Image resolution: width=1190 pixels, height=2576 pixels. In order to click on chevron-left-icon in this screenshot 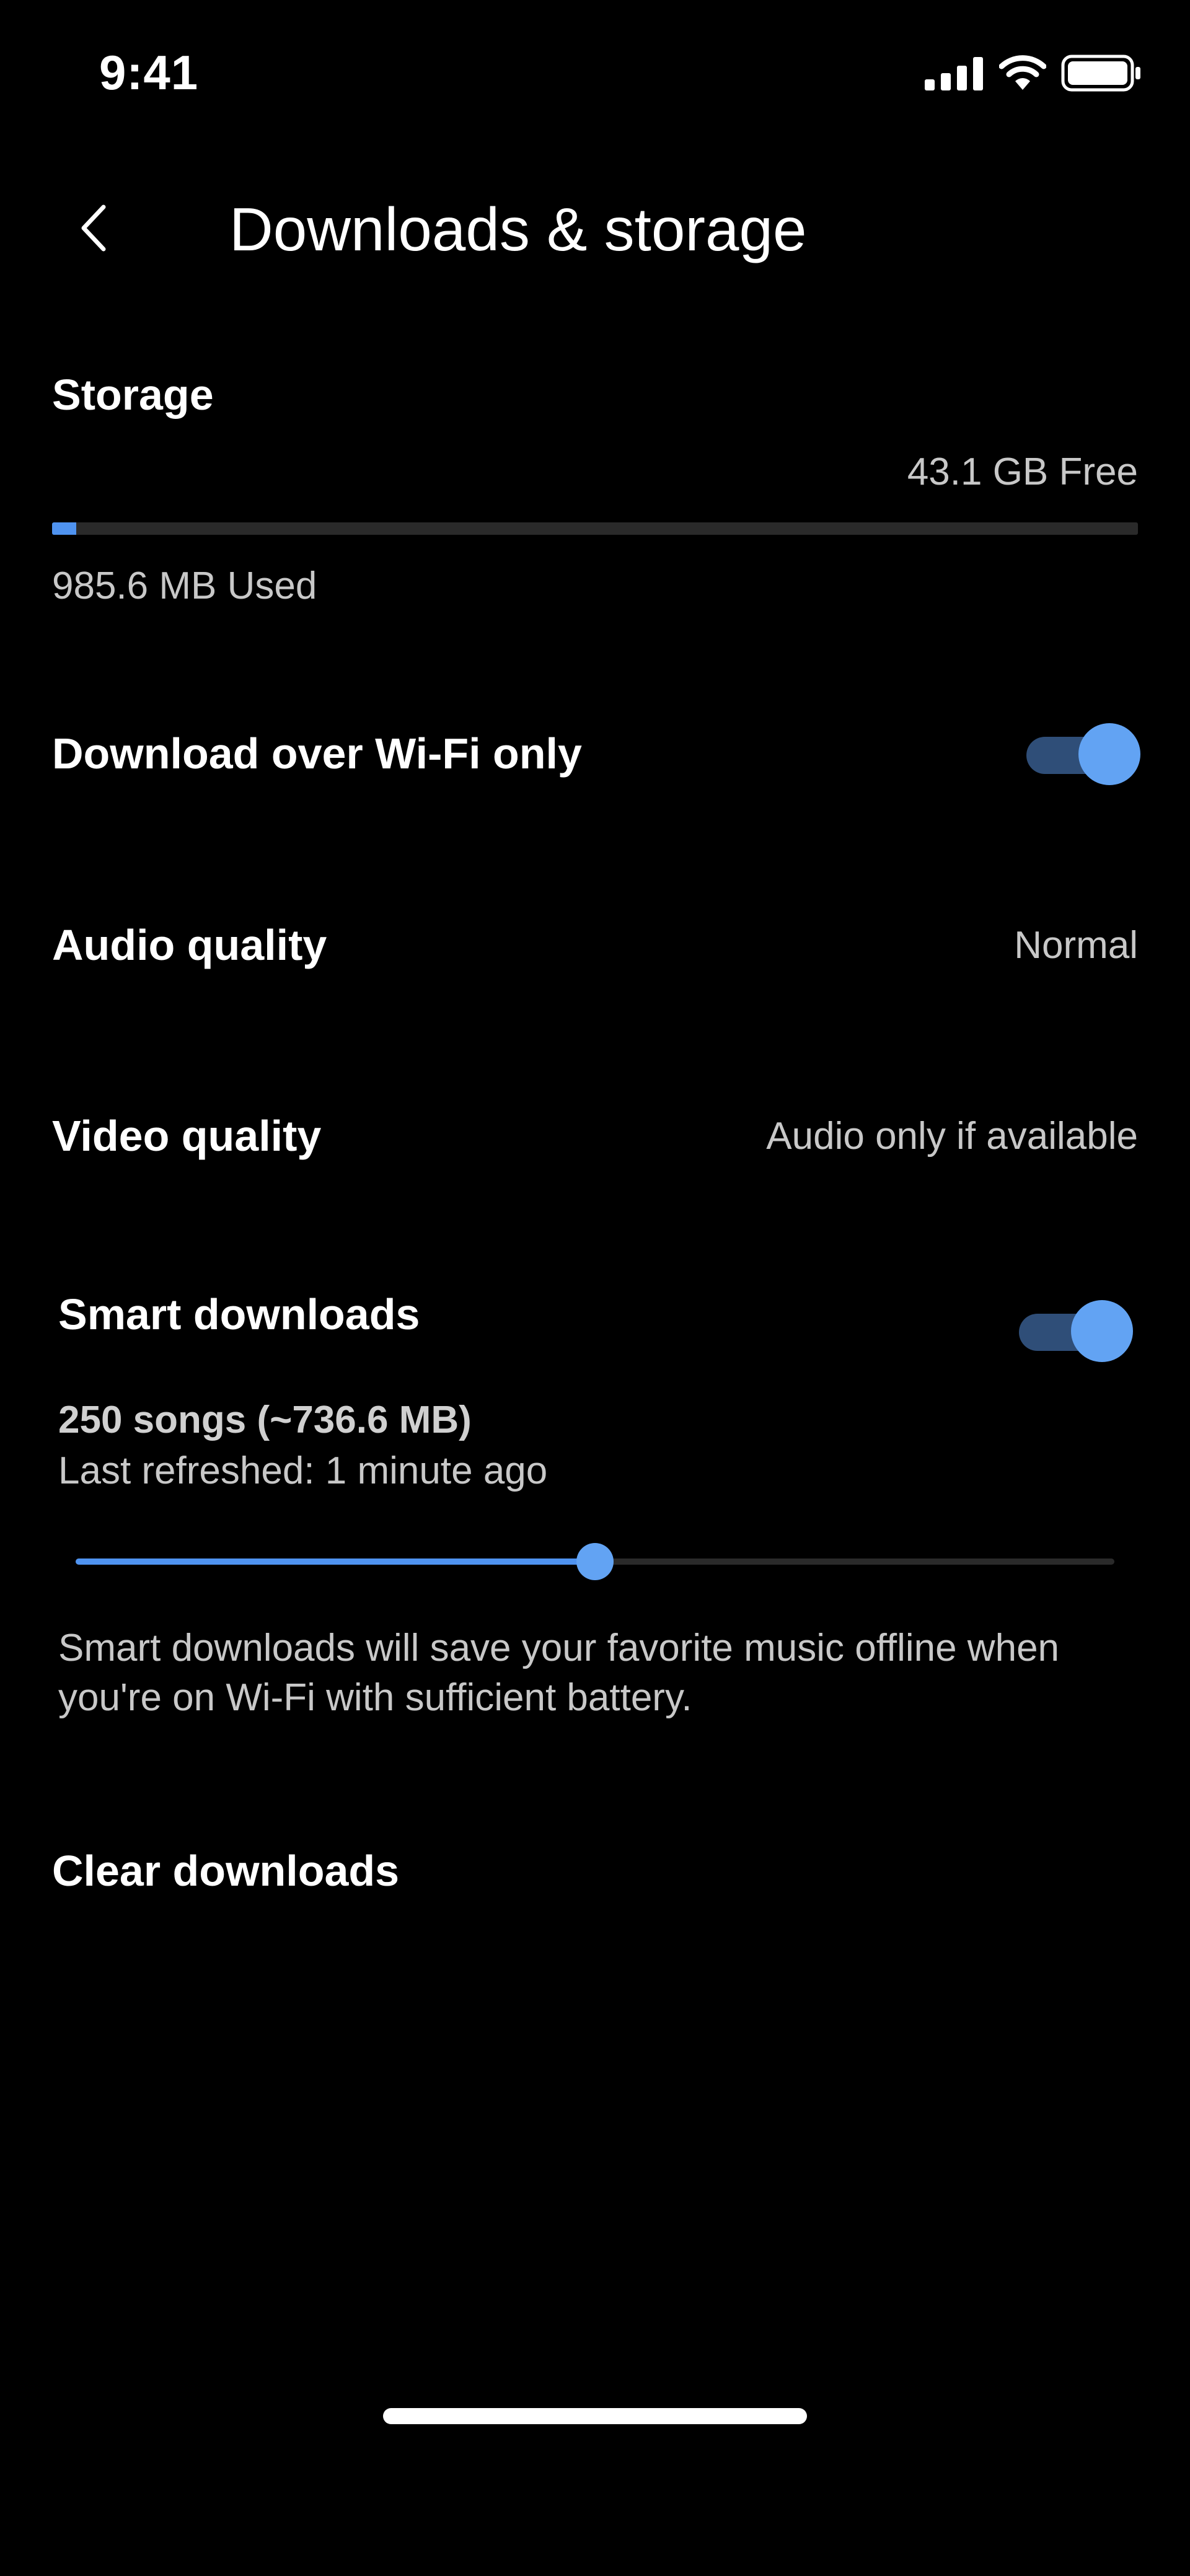, I will do `click(93, 228)`.